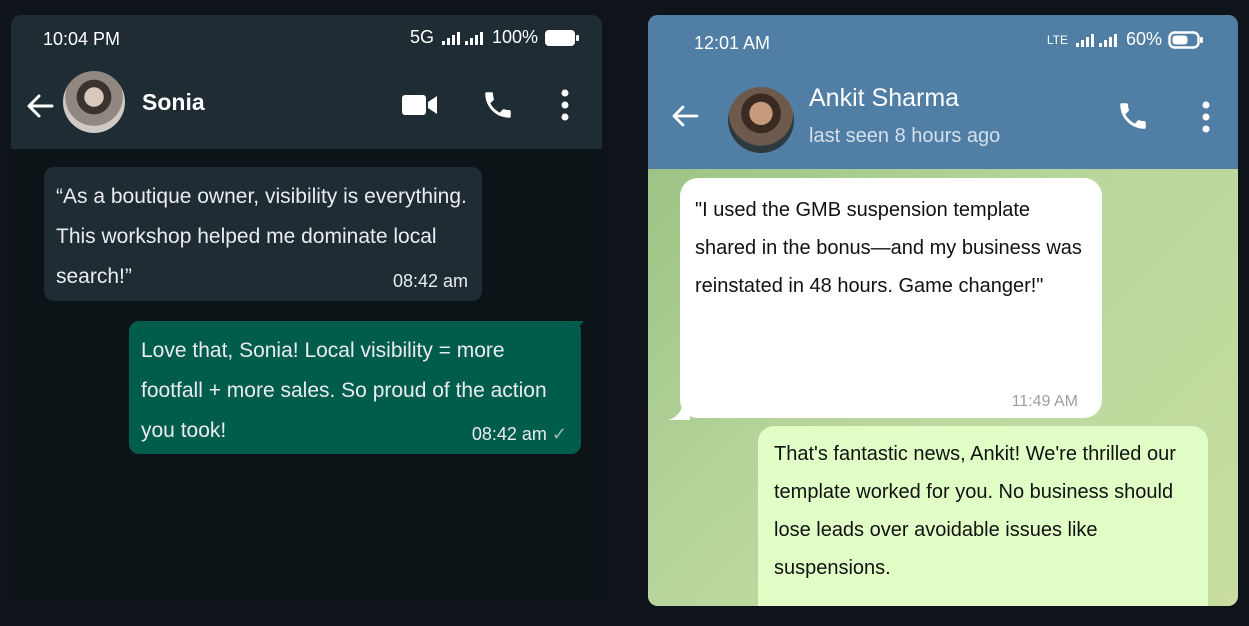 The width and height of the screenshot is (1249, 626). Describe the element at coordinates (82, 39) in the screenshot. I see `status-time: 10:04 PM` at that location.